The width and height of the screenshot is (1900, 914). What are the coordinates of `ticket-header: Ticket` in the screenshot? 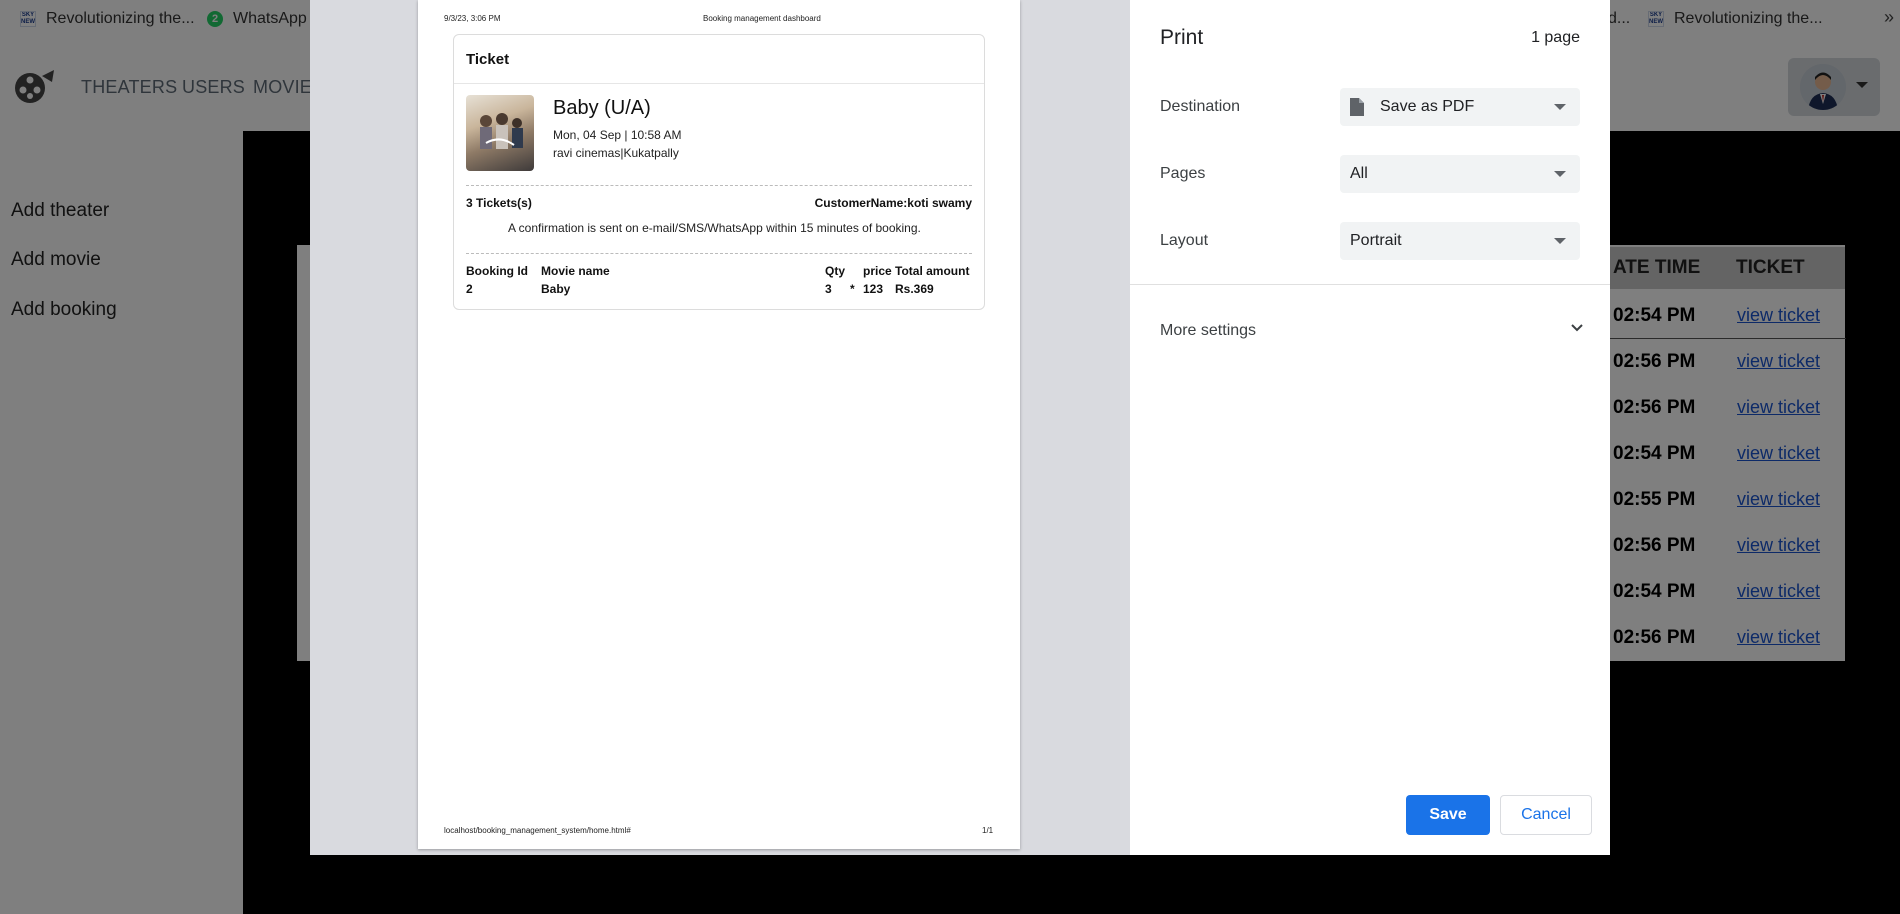 It's located at (719, 59).